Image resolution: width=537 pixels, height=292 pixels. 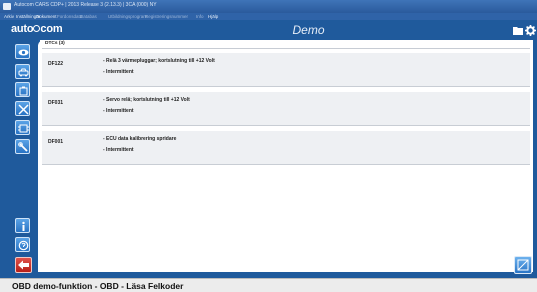 What do you see at coordinates (140, 139) in the screenshot?
I see `dtc-description: - ECU data kalibrering spridare` at bounding box center [140, 139].